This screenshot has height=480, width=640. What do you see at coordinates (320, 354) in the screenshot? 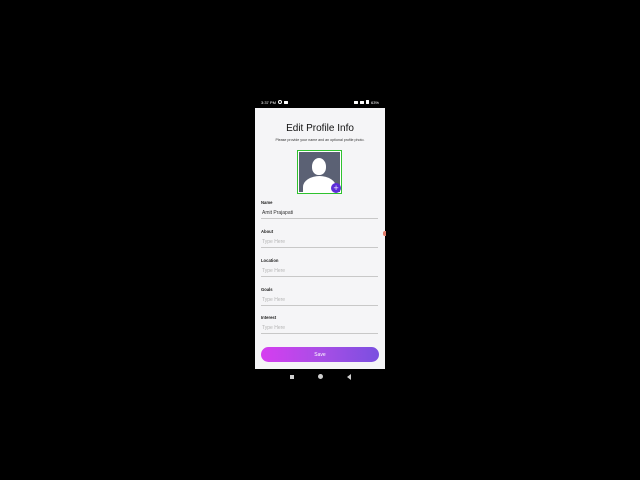
I see `save-button: Save` at bounding box center [320, 354].